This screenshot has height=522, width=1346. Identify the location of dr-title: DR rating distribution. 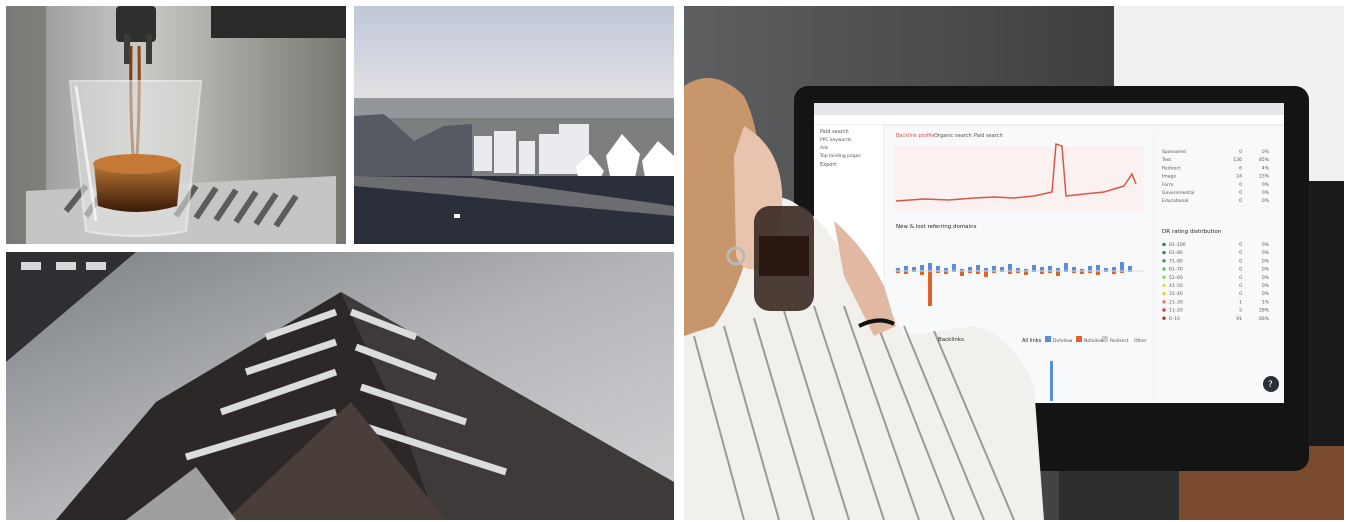
(1192, 232).